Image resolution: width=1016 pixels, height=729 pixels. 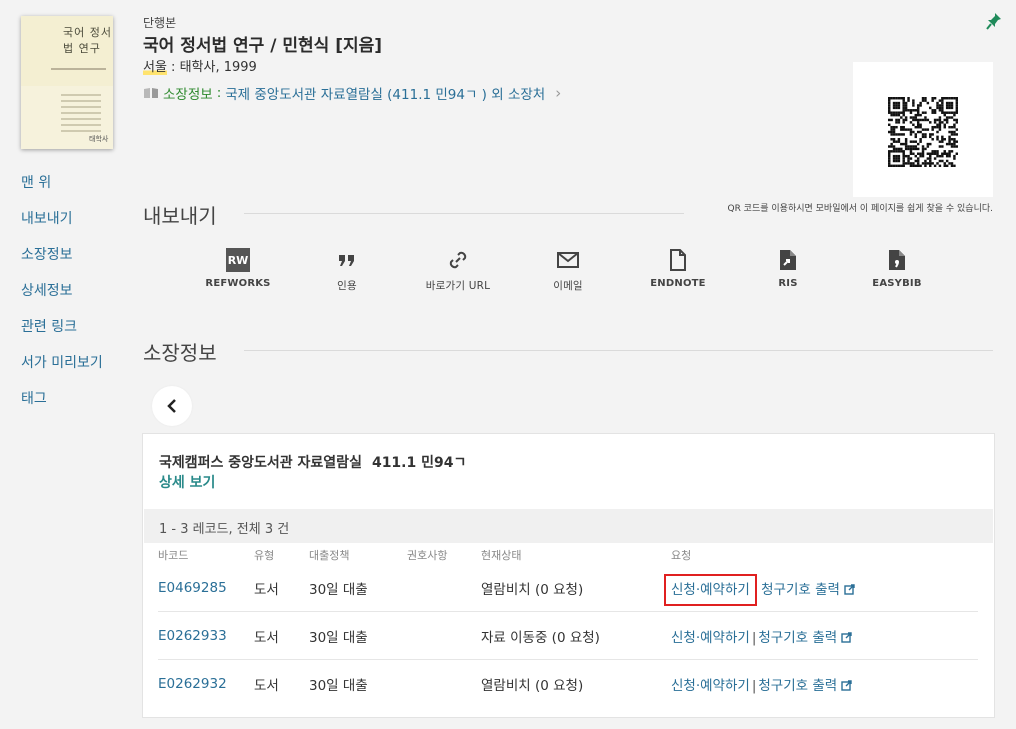 I want to click on nav-item-export: 내보내기, so click(x=62, y=228).